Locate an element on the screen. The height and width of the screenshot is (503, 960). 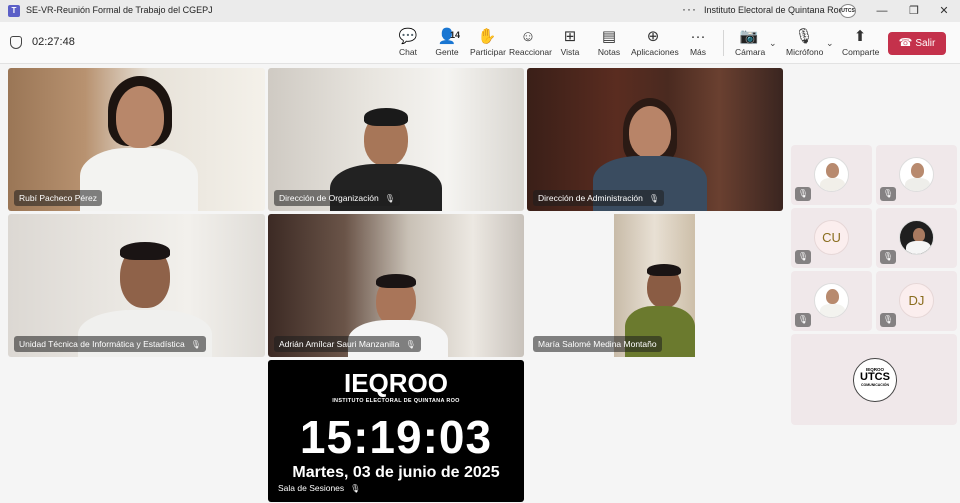
smiley-icon: ☺ is located at coordinates (528, 36).